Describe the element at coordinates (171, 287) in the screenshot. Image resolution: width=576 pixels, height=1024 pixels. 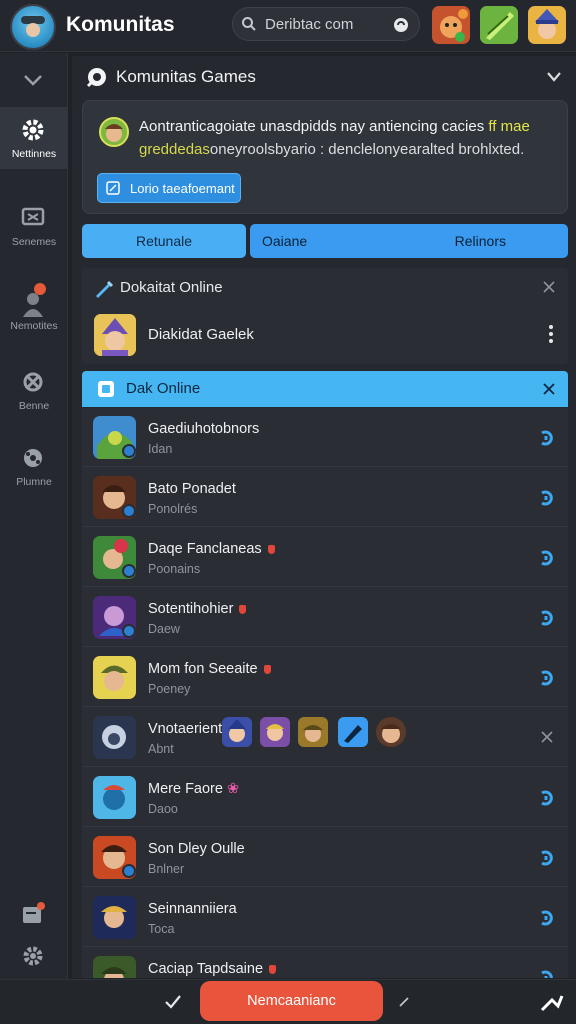
I see `section-title: Dokaitat Online` at that location.